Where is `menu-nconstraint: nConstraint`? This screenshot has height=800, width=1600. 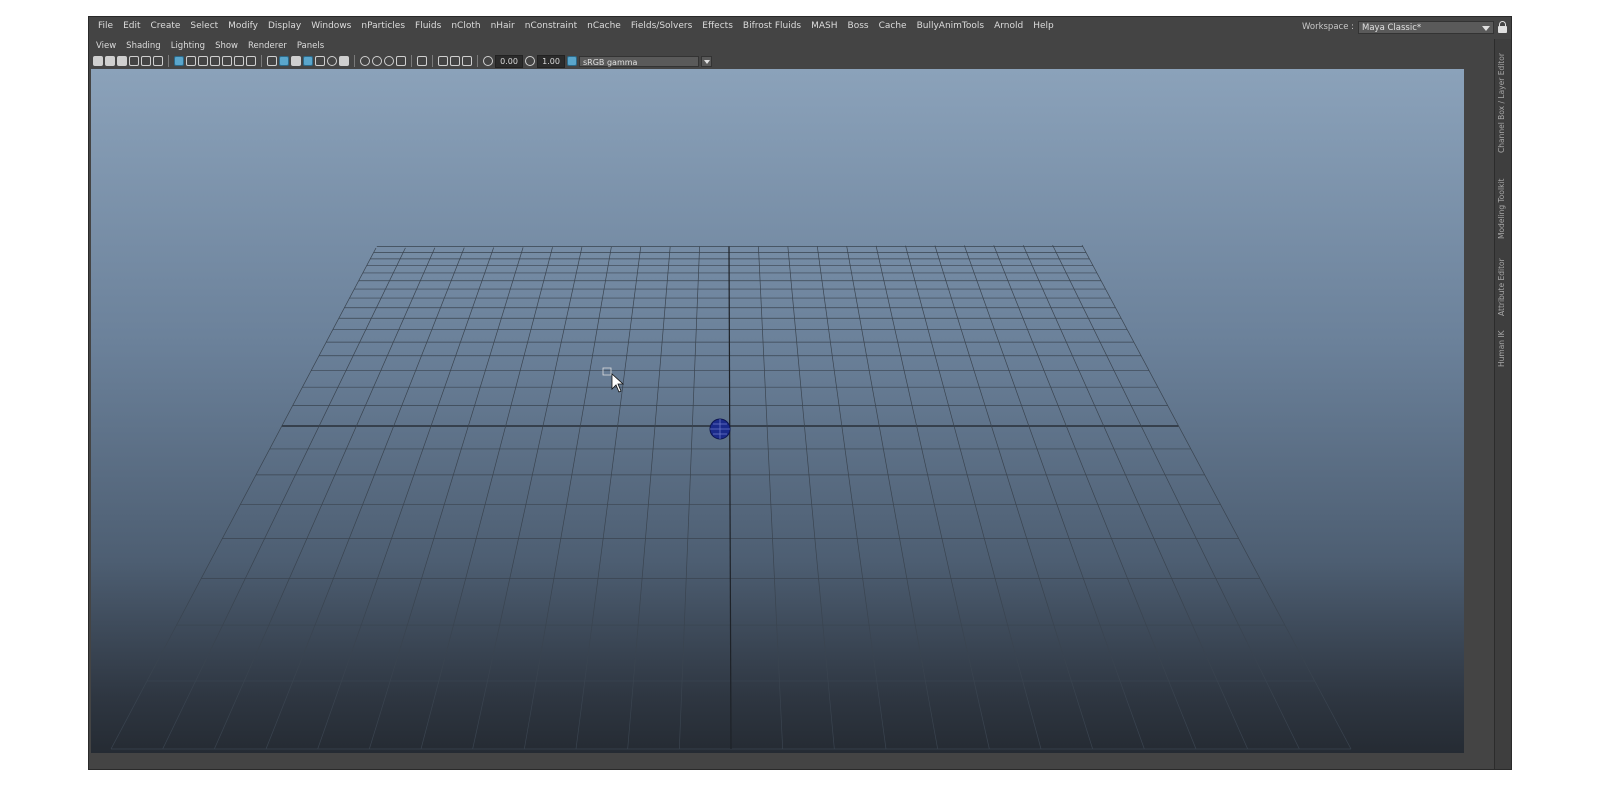
menu-nconstraint: nConstraint is located at coordinates (551, 26).